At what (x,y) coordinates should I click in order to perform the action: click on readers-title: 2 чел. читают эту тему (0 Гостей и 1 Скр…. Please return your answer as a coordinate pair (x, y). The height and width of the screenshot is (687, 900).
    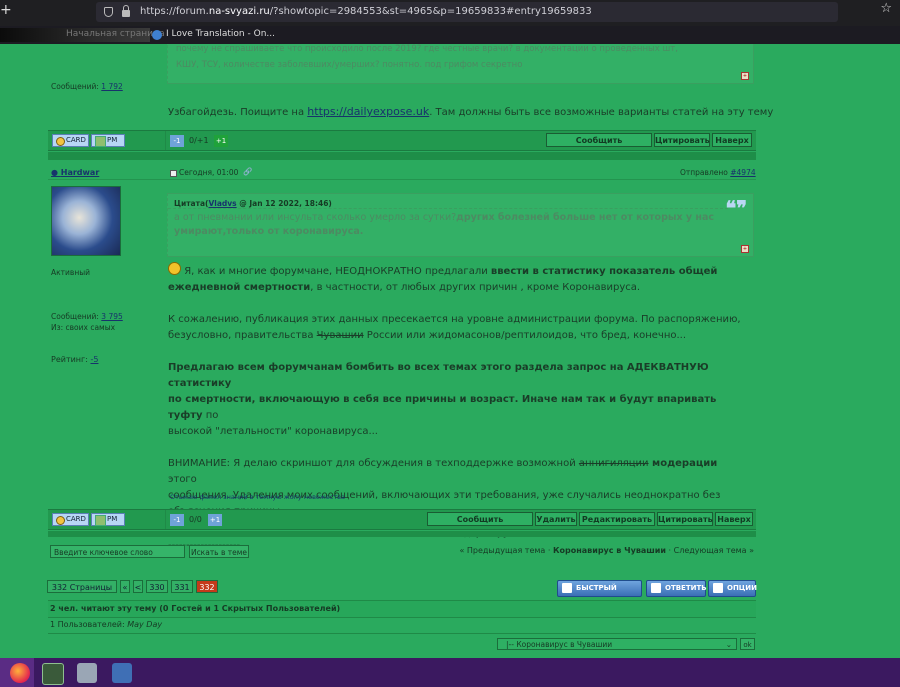
    Looking at the image, I should click on (195, 608).